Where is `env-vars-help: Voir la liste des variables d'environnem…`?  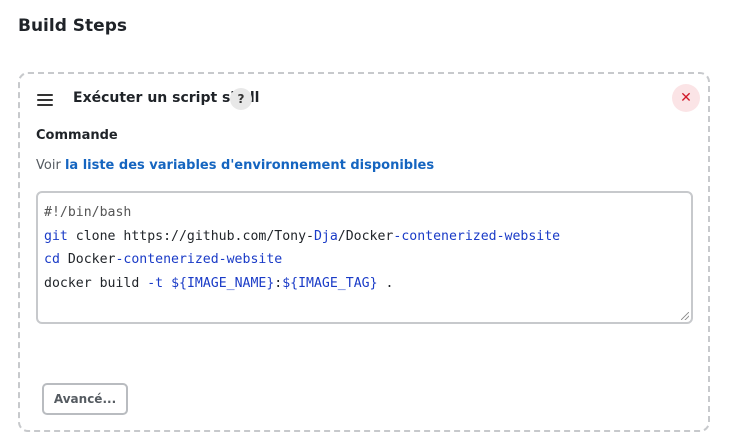 env-vars-help: Voir la liste des variables d'environnem… is located at coordinates (235, 165).